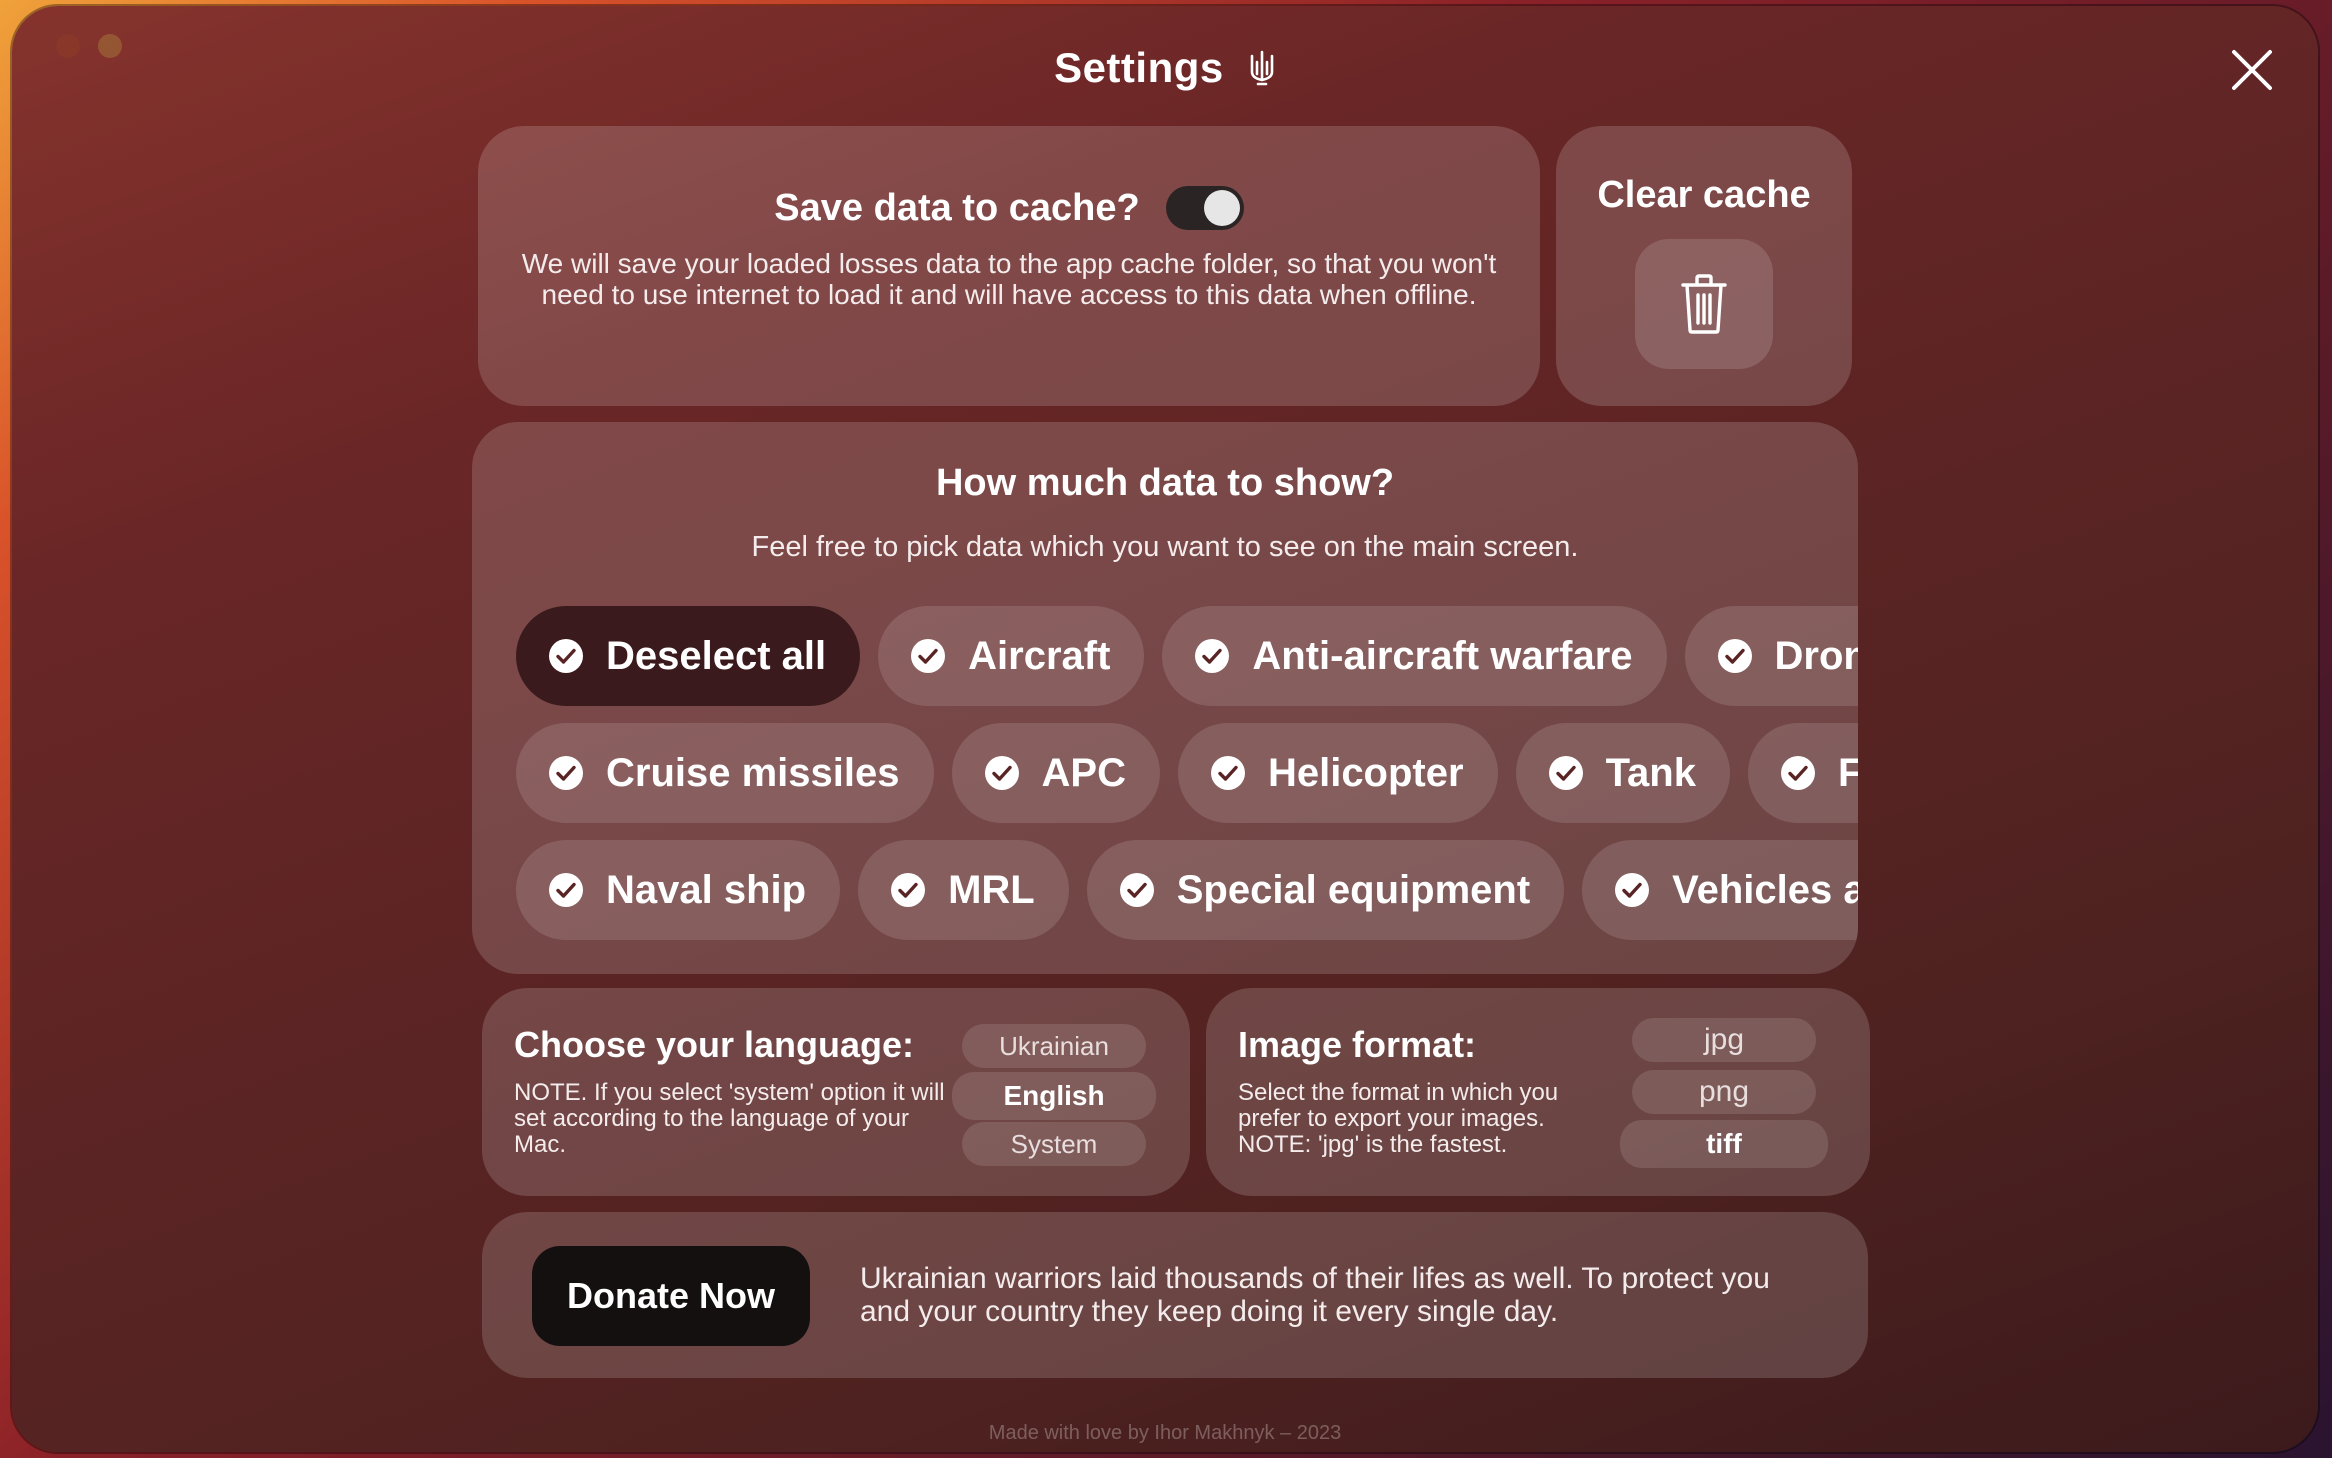 The height and width of the screenshot is (1458, 2332). Describe the element at coordinates (1704, 195) in the screenshot. I see `clear-cache-title: Clear cache` at that location.